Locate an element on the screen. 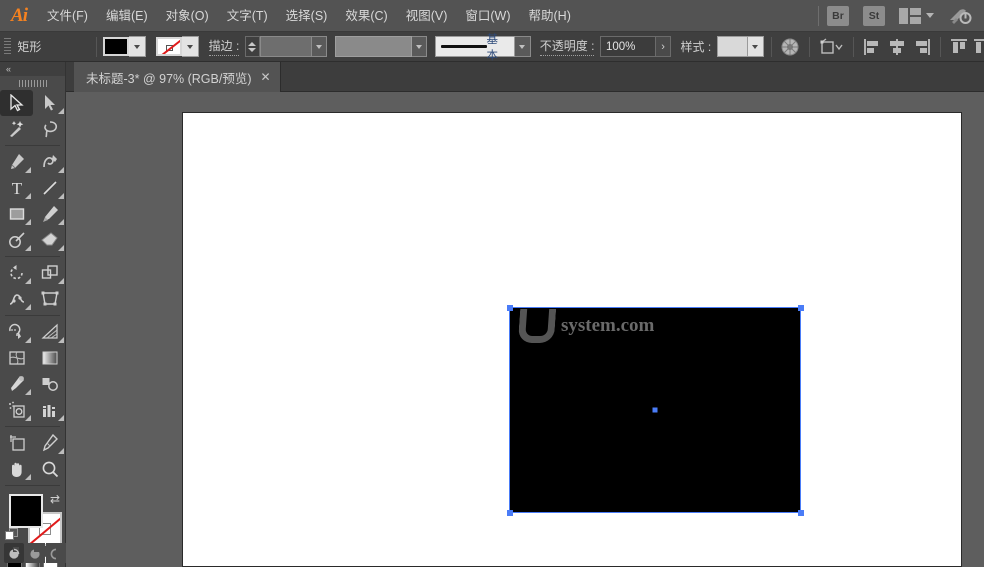 This screenshot has height=567, width=984. opacity-expand-button: › is located at coordinates (663, 46).